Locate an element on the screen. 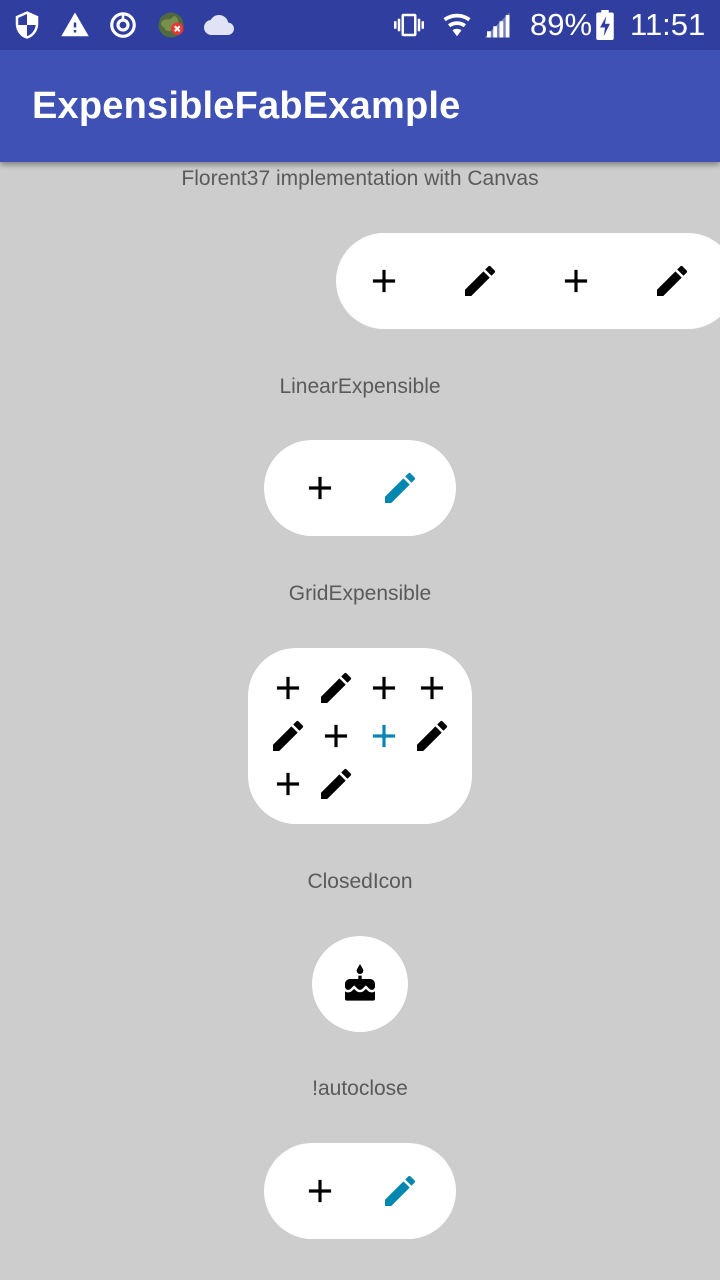 The image size is (720, 1280). battery-charging-icon is located at coordinates (607, 25).